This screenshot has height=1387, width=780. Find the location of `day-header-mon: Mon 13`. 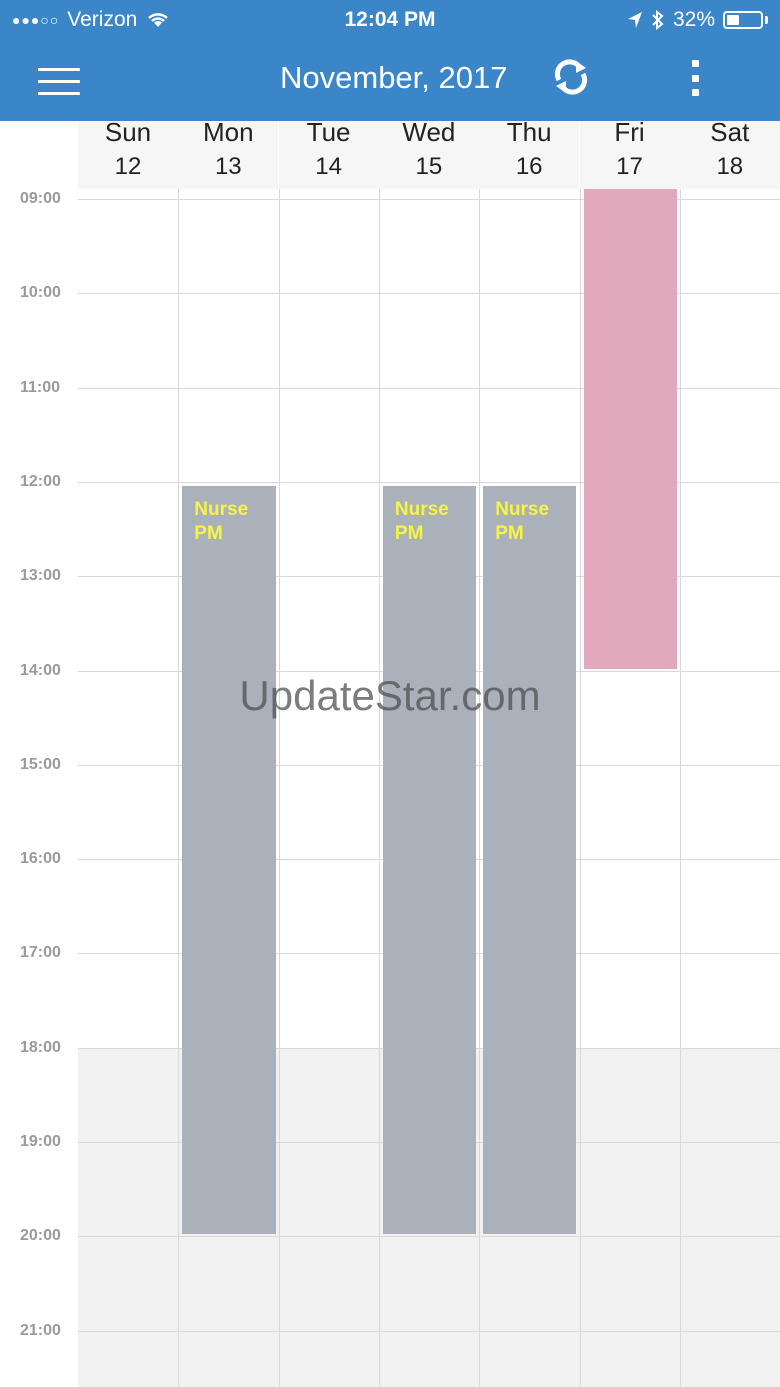

day-header-mon: Mon 13 is located at coordinates (228, 153).